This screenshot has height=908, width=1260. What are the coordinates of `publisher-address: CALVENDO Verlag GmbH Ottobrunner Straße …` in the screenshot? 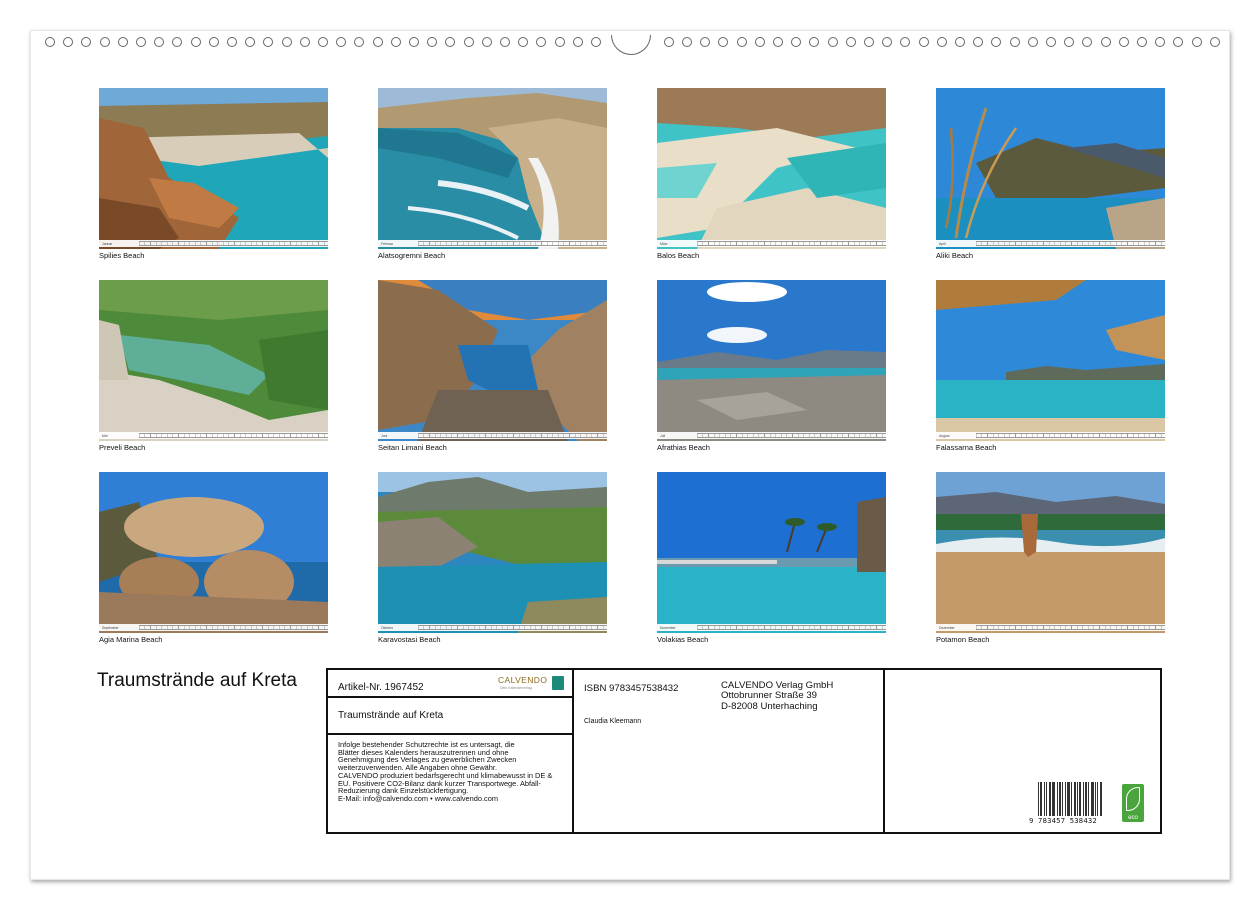 It's located at (777, 696).